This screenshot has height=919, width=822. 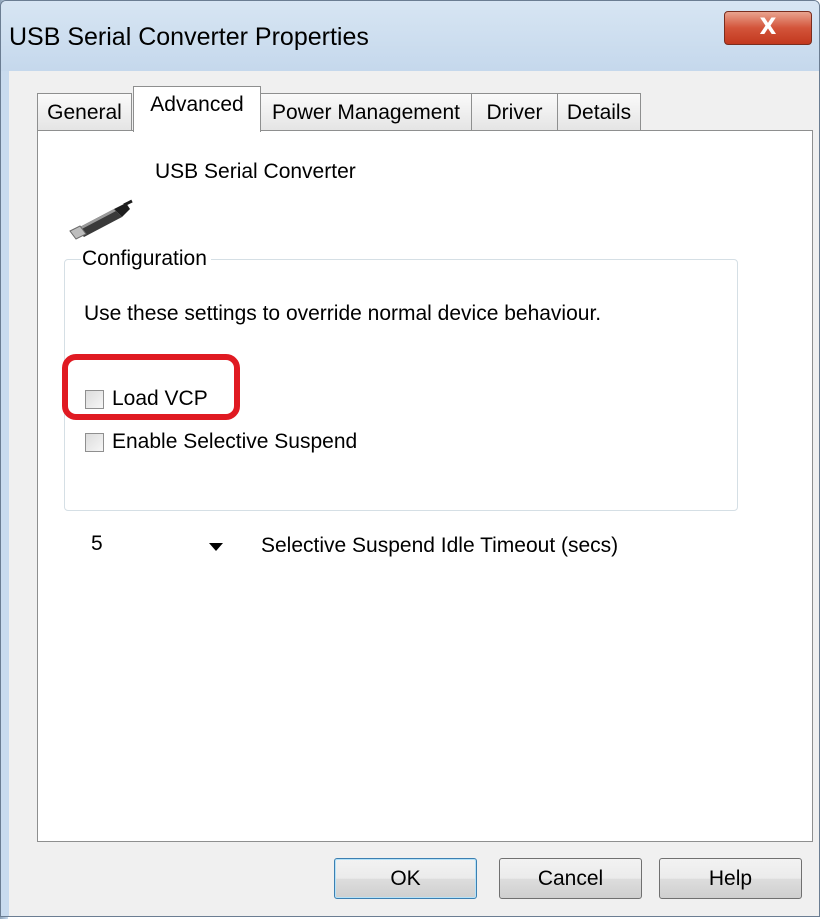 What do you see at coordinates (151, 387) in the screenshot?
I see `load-vcp-highlight-annotation` at bounding box center [151, 387].